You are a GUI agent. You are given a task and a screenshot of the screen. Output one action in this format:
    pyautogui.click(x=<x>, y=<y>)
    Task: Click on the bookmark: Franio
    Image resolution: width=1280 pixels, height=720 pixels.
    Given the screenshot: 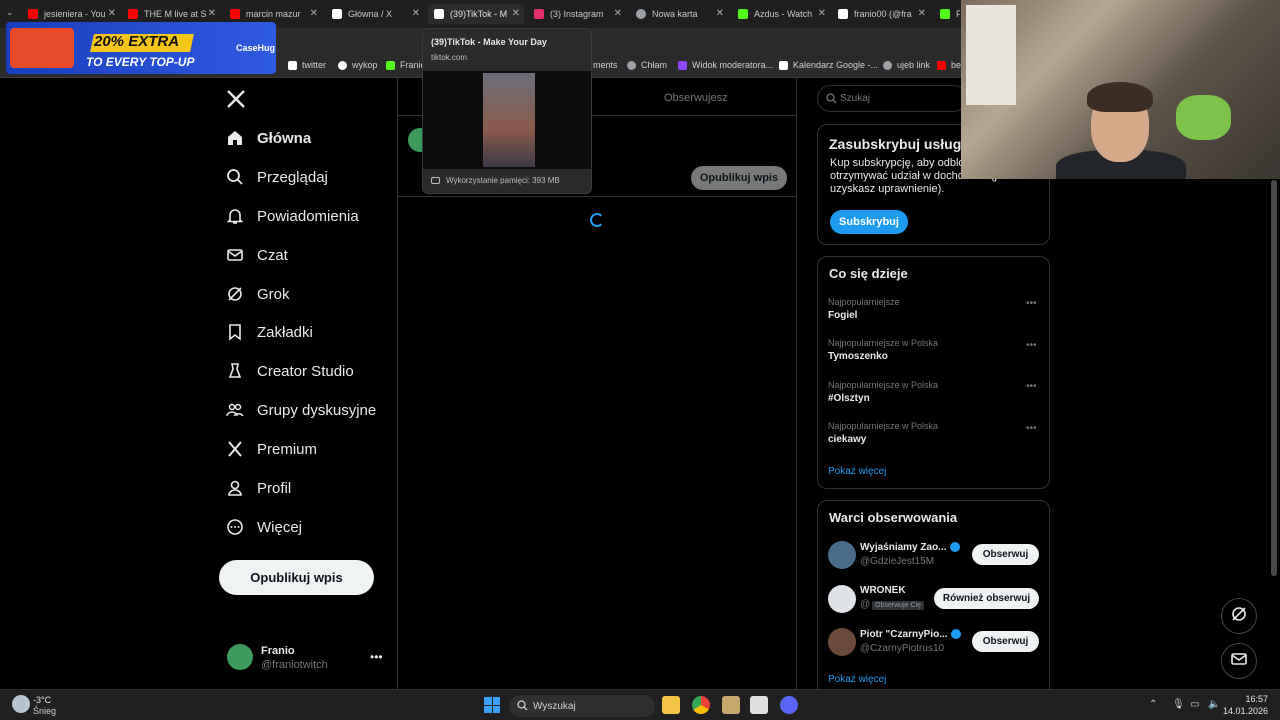 What is the action you would take?
    pyautogui.click(x=406, y=65)
    